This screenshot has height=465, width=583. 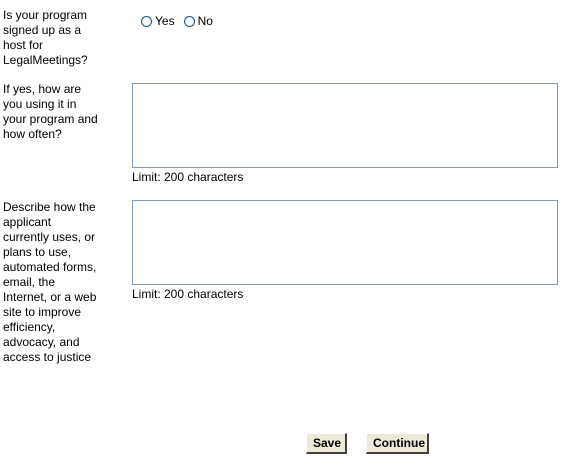 What do you see at coordinates (326, 443) in the screenshot?
I see `save-button: Save` at bounding box center [326, 443].